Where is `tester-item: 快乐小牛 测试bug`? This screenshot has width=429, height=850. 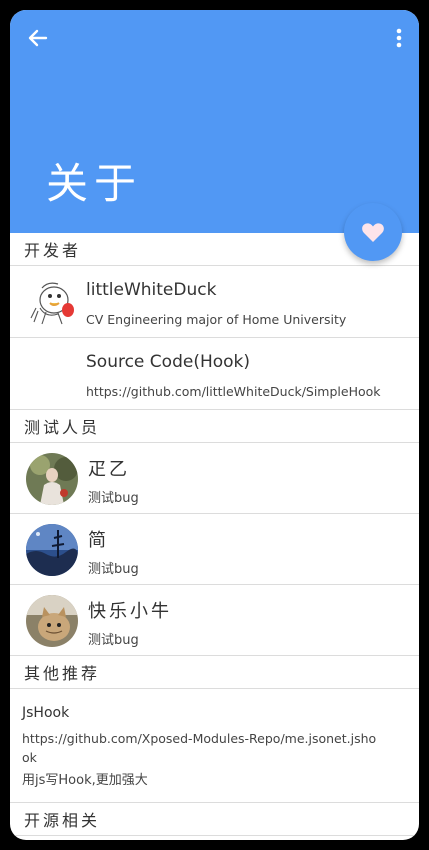
tester-item: 快乐小牛 测试bug is located at coordinates (214, 620).